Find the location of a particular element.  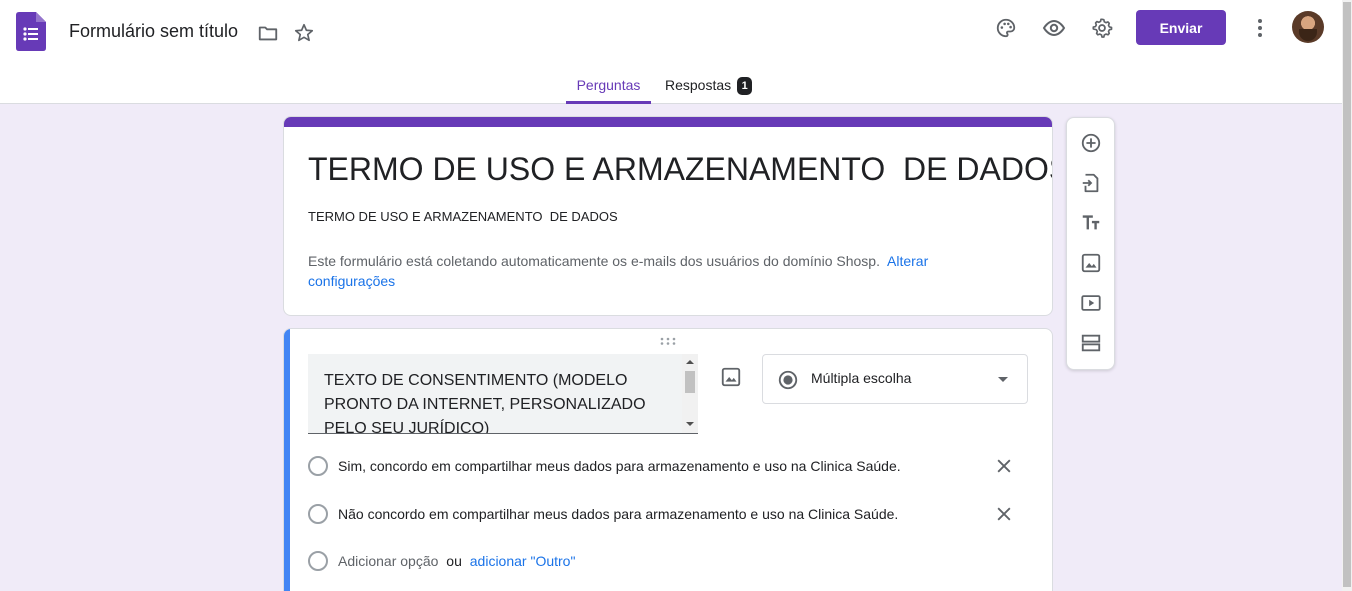

star-icon is located at coordinates (304, 33).